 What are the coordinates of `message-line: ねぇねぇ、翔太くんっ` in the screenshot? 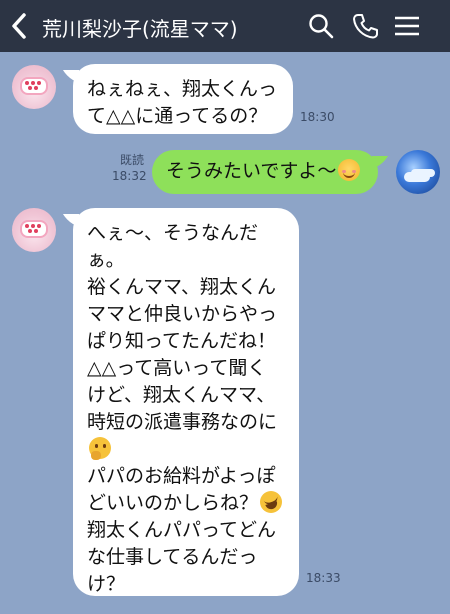 It's located at (182, 89).